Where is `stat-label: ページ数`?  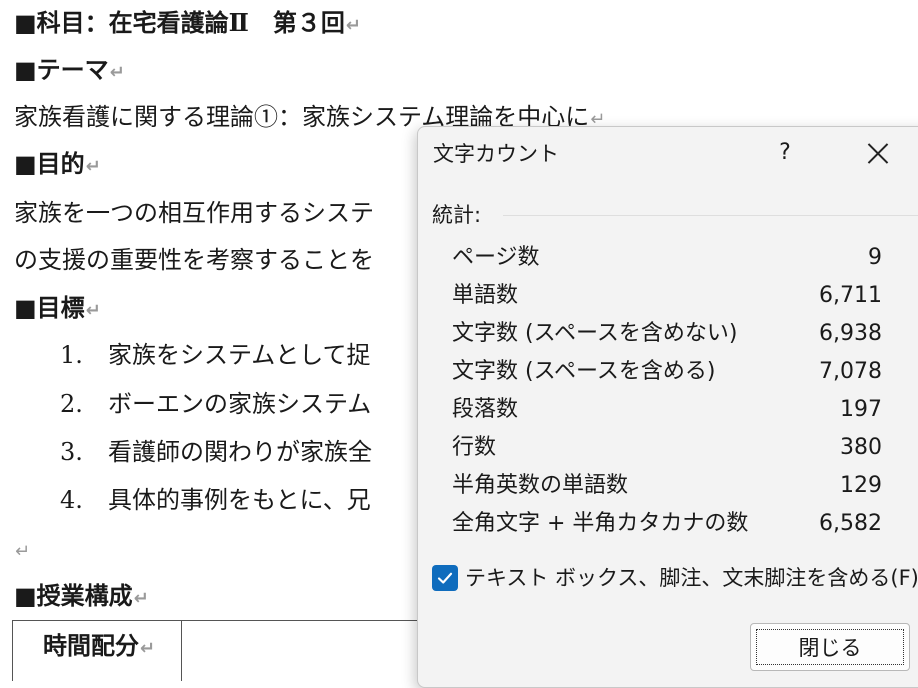
stat-label: ページ数 is located at coordinates (496, 257).